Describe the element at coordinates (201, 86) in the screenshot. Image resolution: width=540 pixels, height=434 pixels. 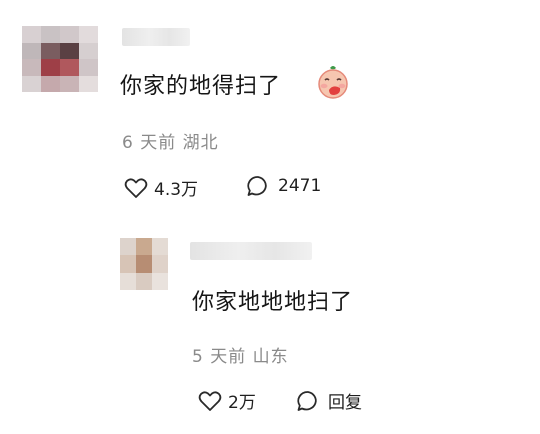
I see `comment-text: 你家的地得扫了` at that location.